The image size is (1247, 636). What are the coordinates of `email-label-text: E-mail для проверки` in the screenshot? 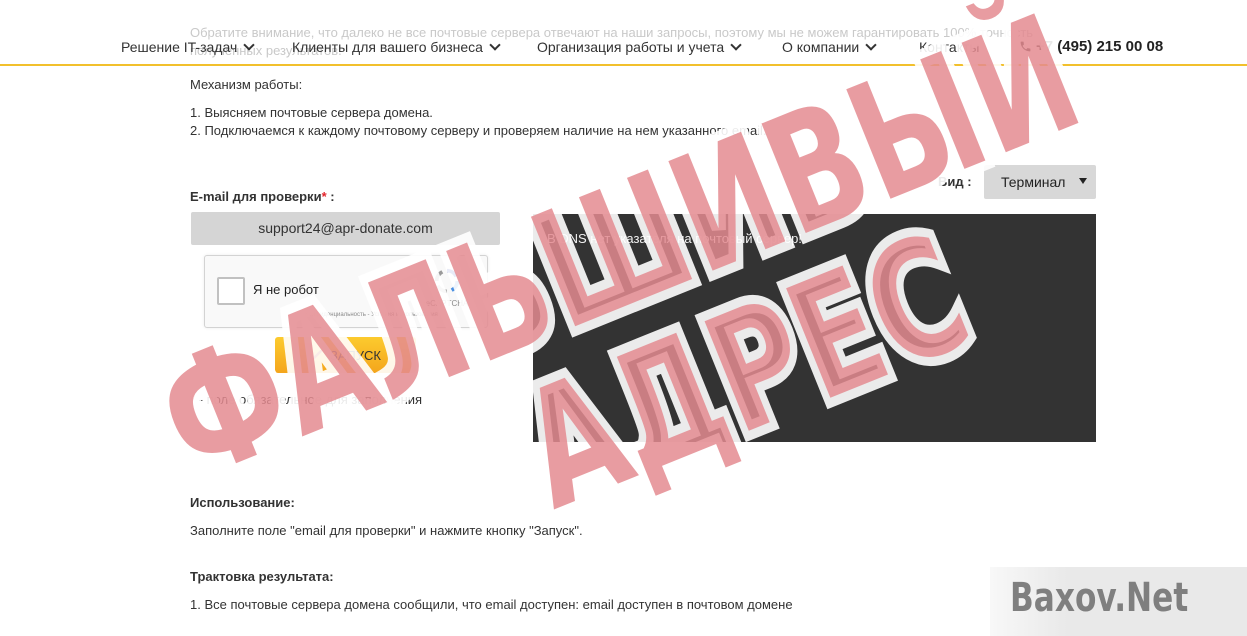 It's located at (256, 196).